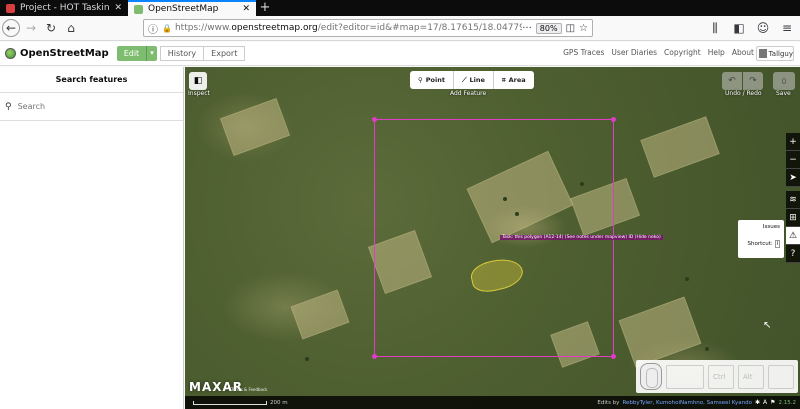  I want to click on user-menu-button: Tallguy, so click(775, 53).